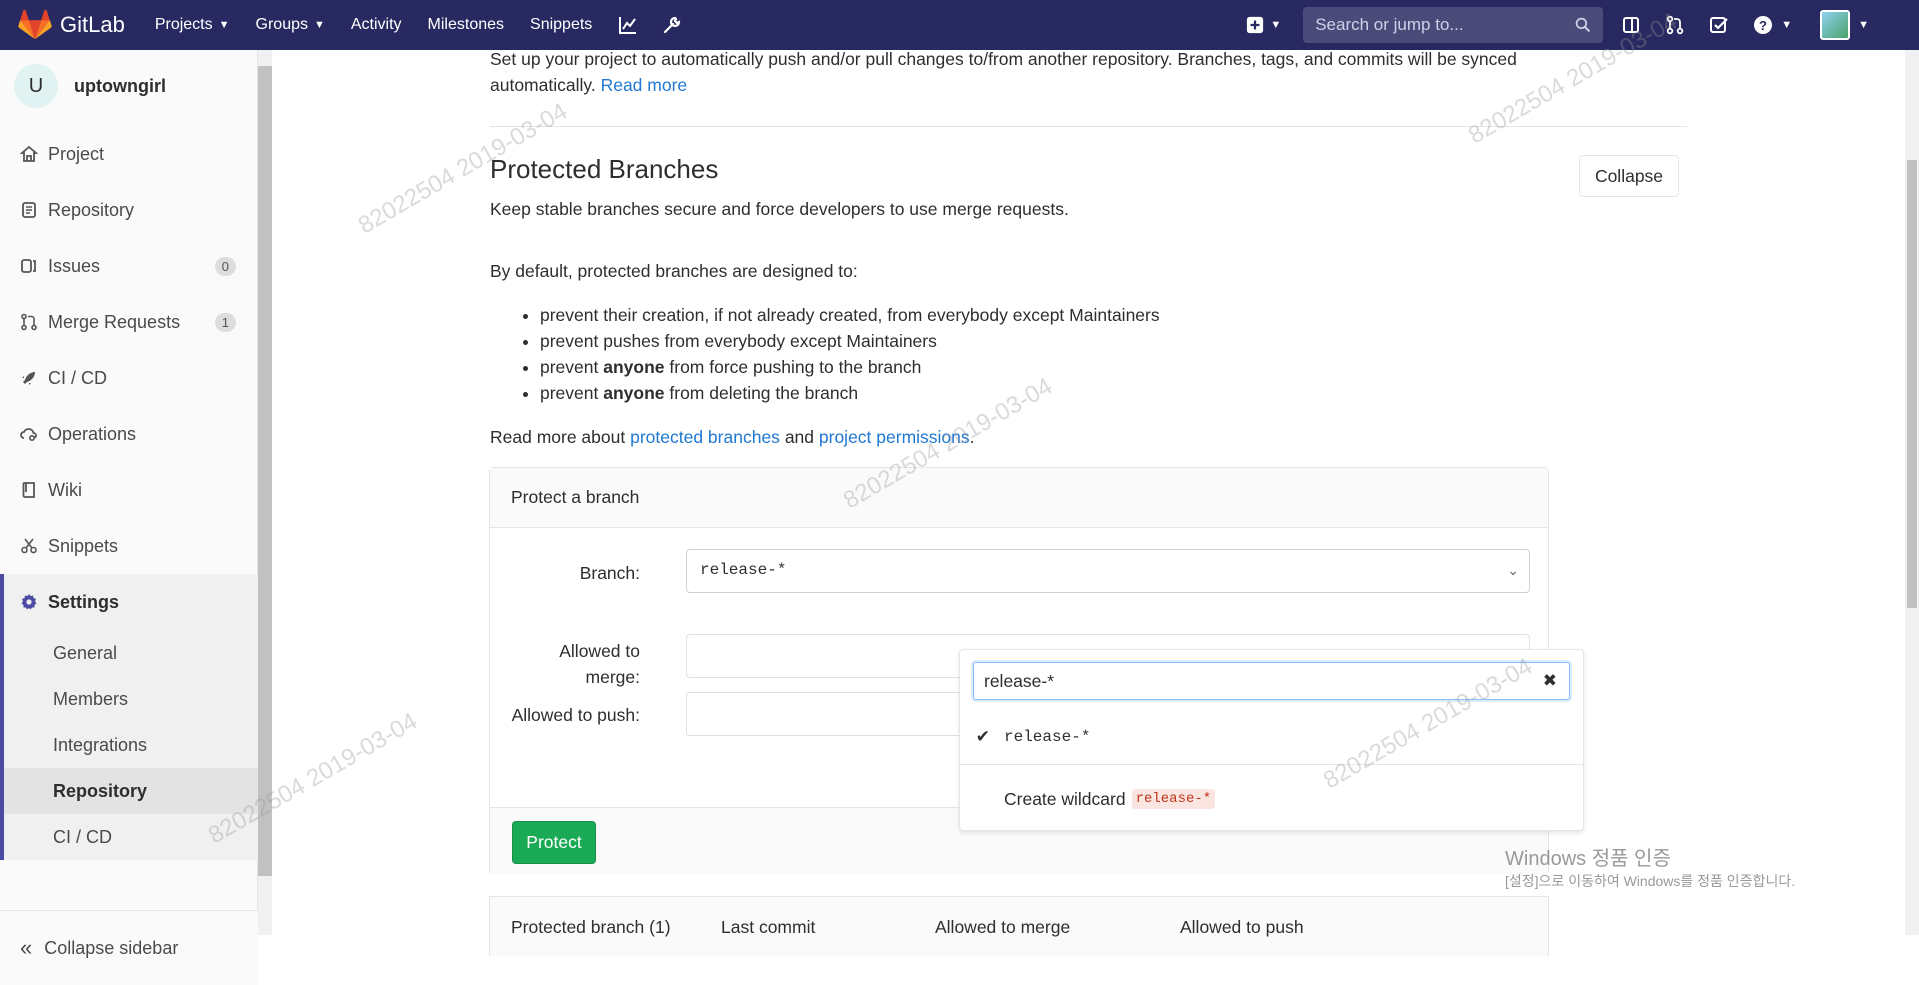 The image size is (1919, 985). What do you see at coordinates (71, 25) in the screenshot?
I see `gitlab-logo: GitLab` at bounding box center [71, 25].